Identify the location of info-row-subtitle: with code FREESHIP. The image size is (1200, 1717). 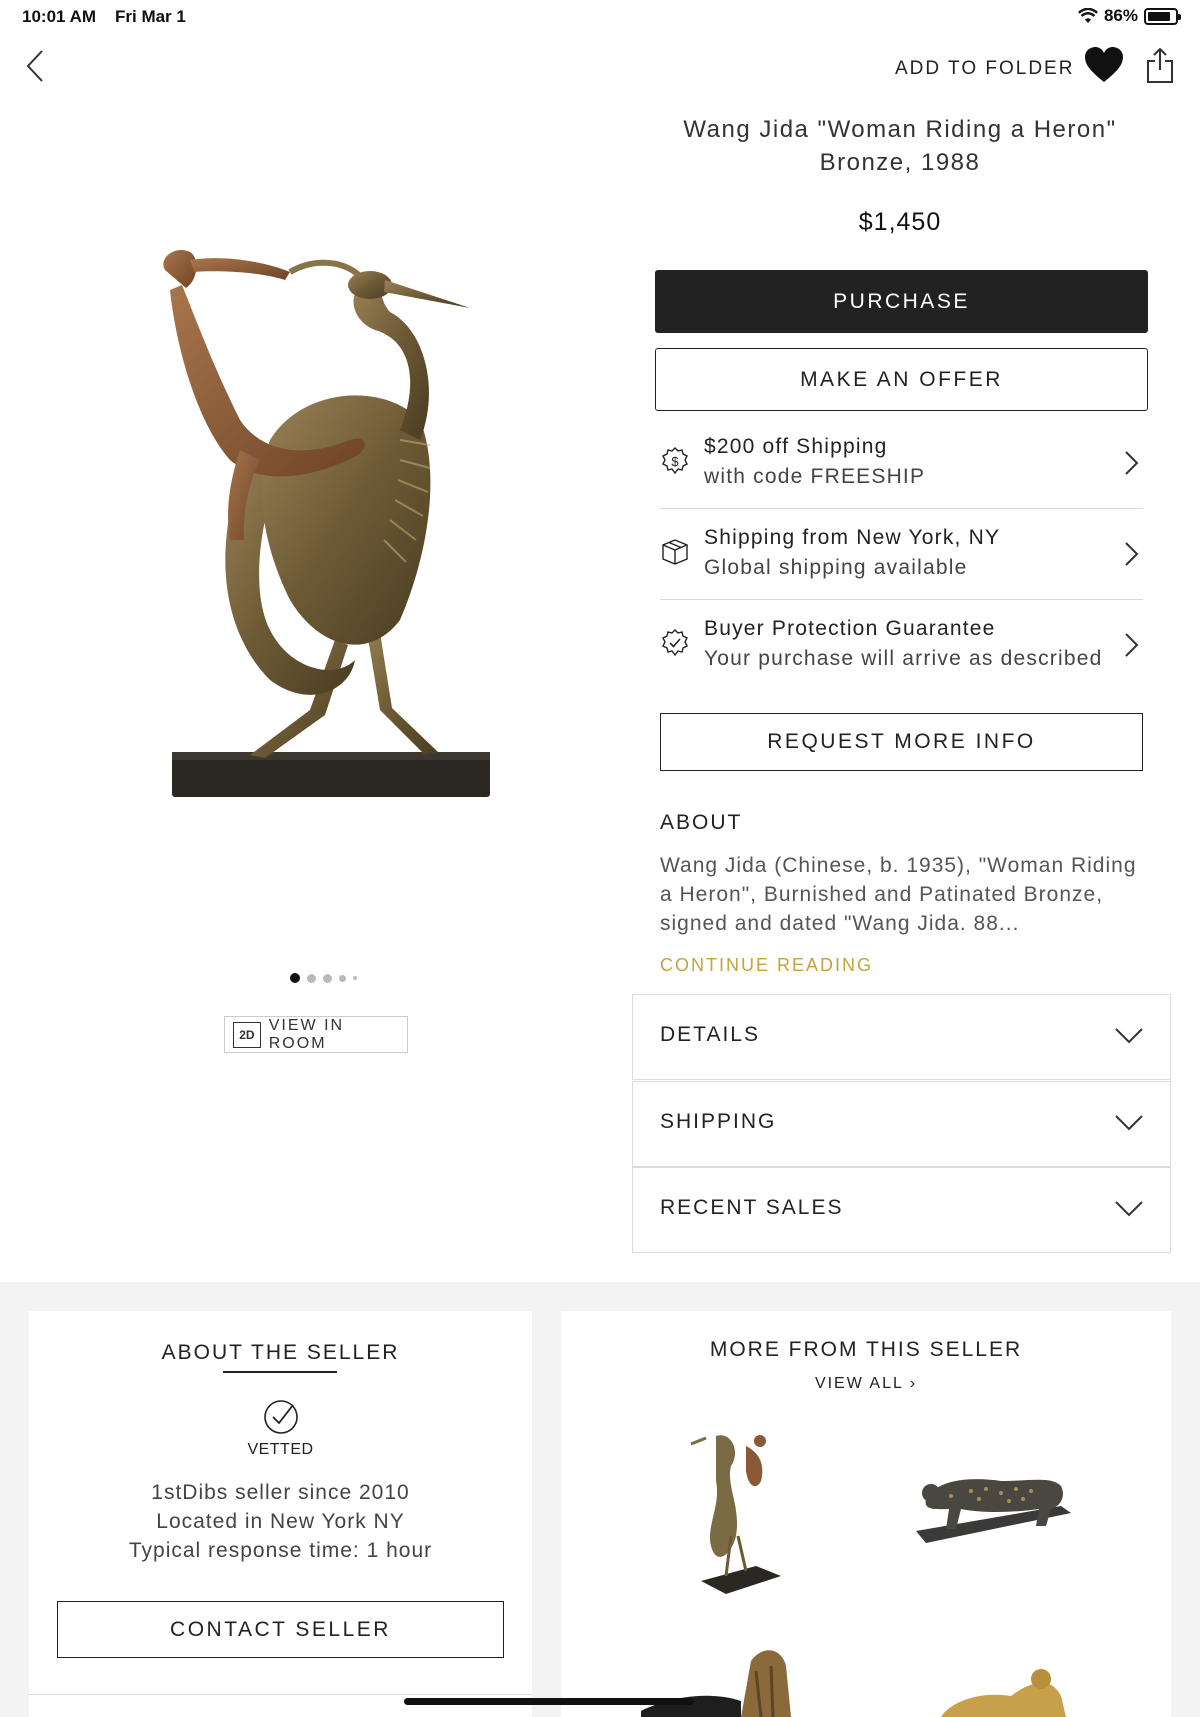
(815, 476).